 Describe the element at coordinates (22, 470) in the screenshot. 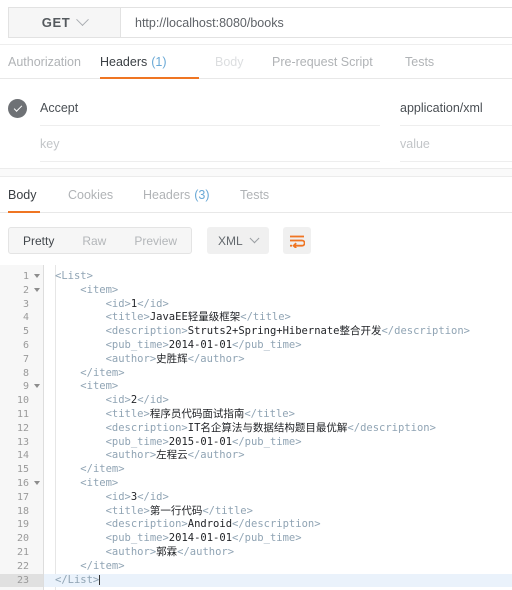

I see `line-number: 15` at that location.